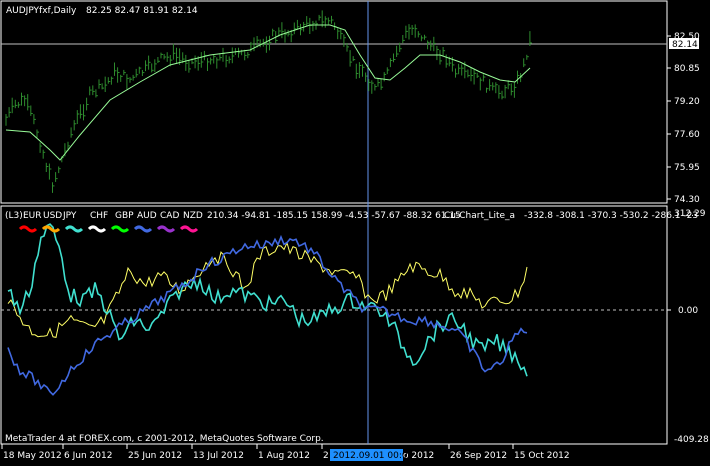 The image size is (710, 466). What do you see at coordinates (688, 327) in the screenshot?
I see `indicator-y-axis: 312.29 0.00 -409.28` at bounding box center [688, 327].